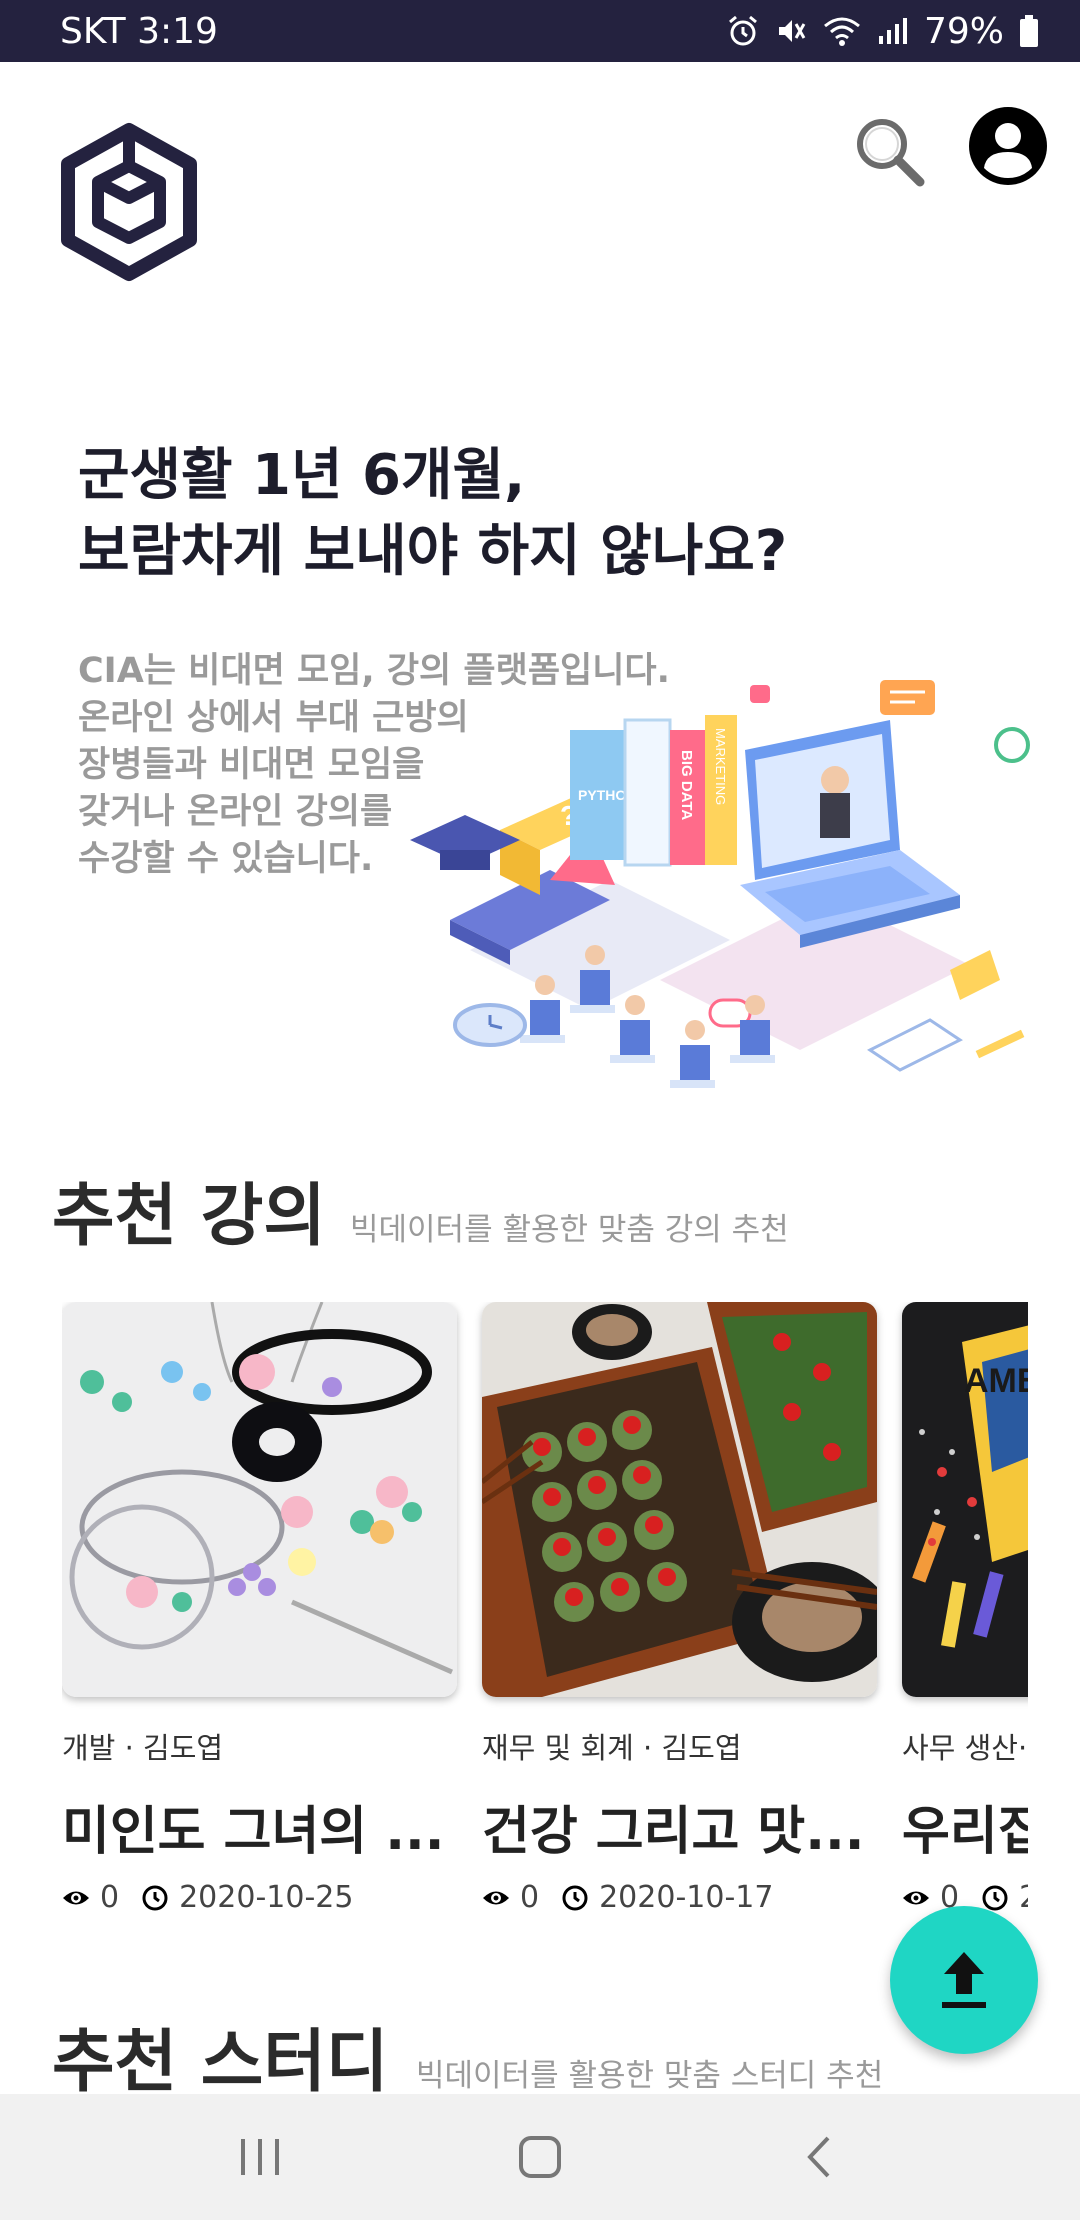  I want to click on status-icons: 79%, so click(883, 31).